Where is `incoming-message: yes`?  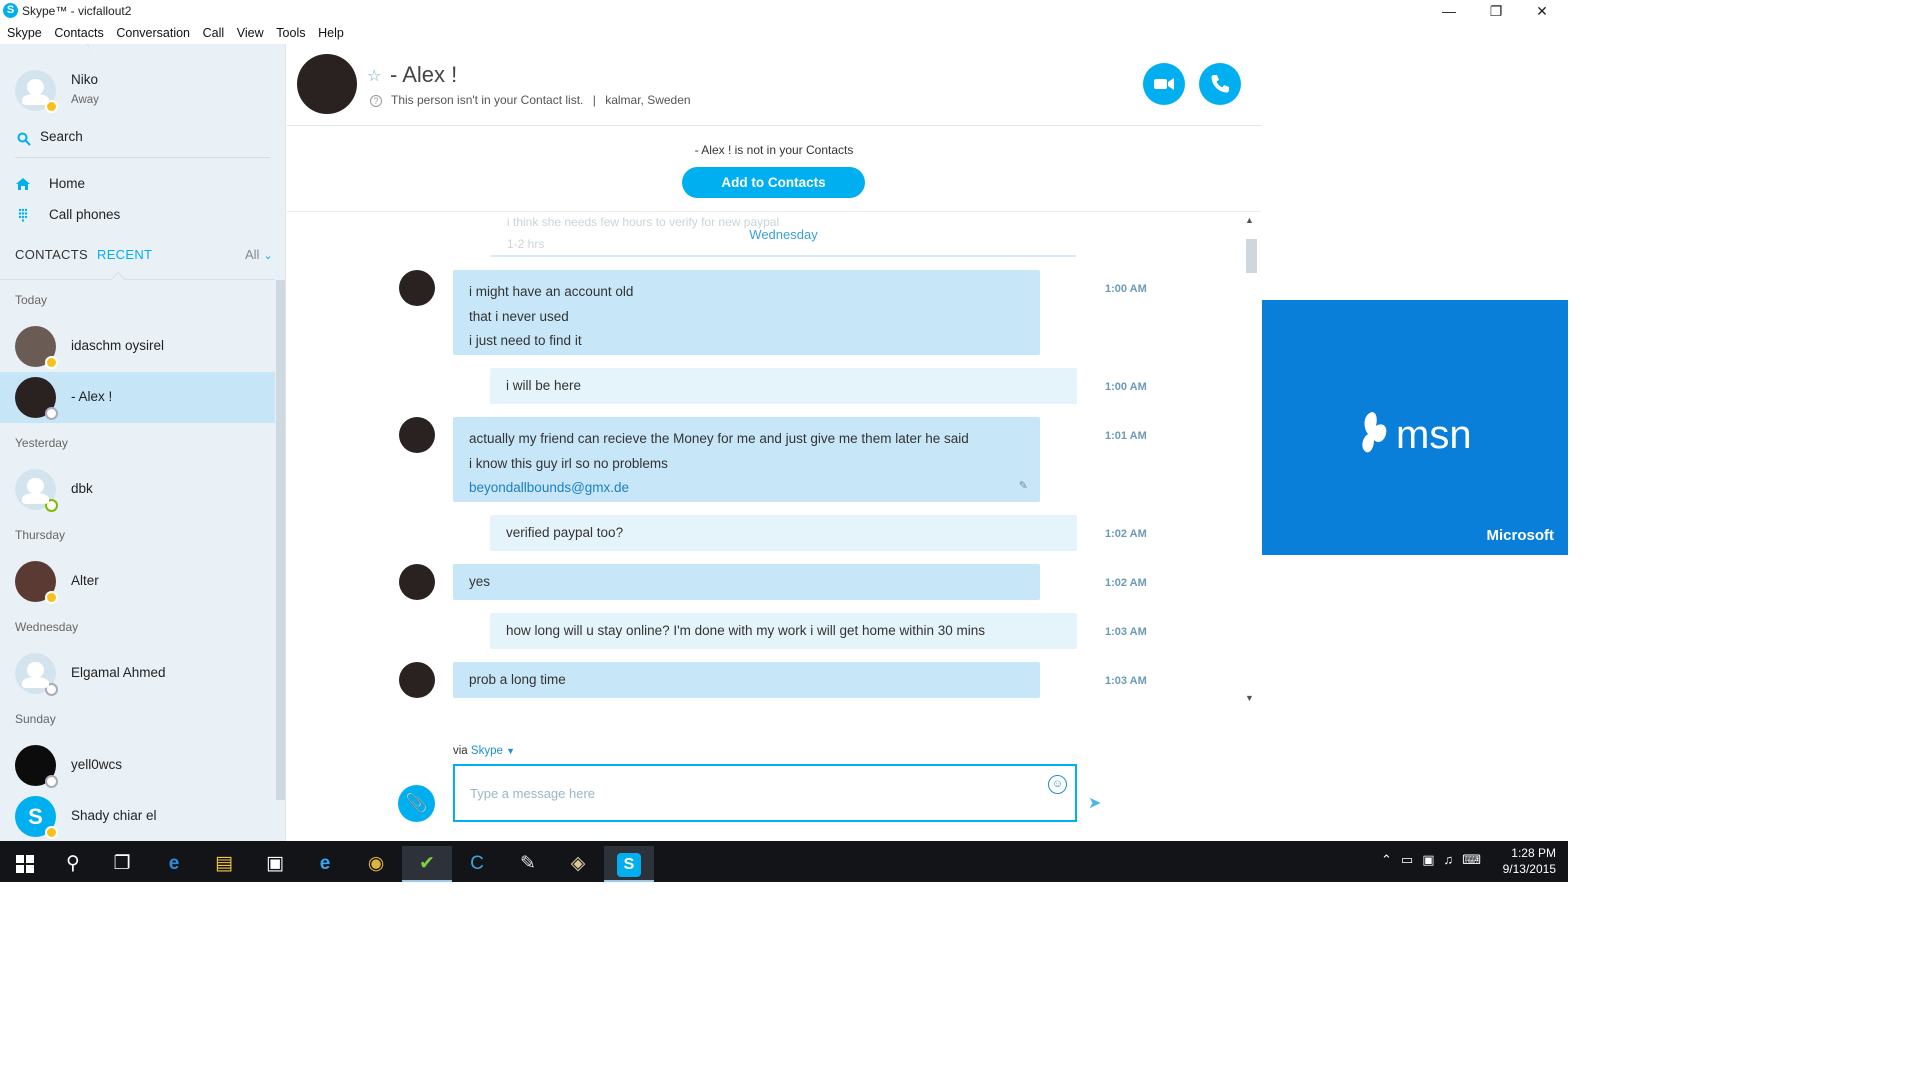 incoming-message: yes is located at coordinates (746, 582).